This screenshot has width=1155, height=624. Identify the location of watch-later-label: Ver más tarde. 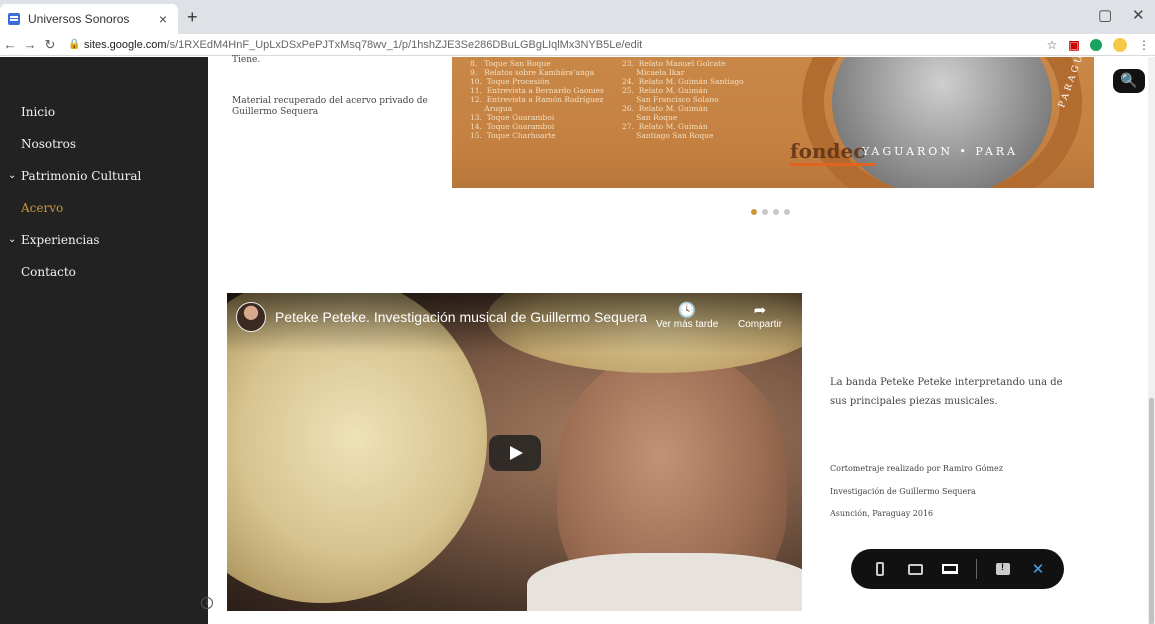
(687, 324).